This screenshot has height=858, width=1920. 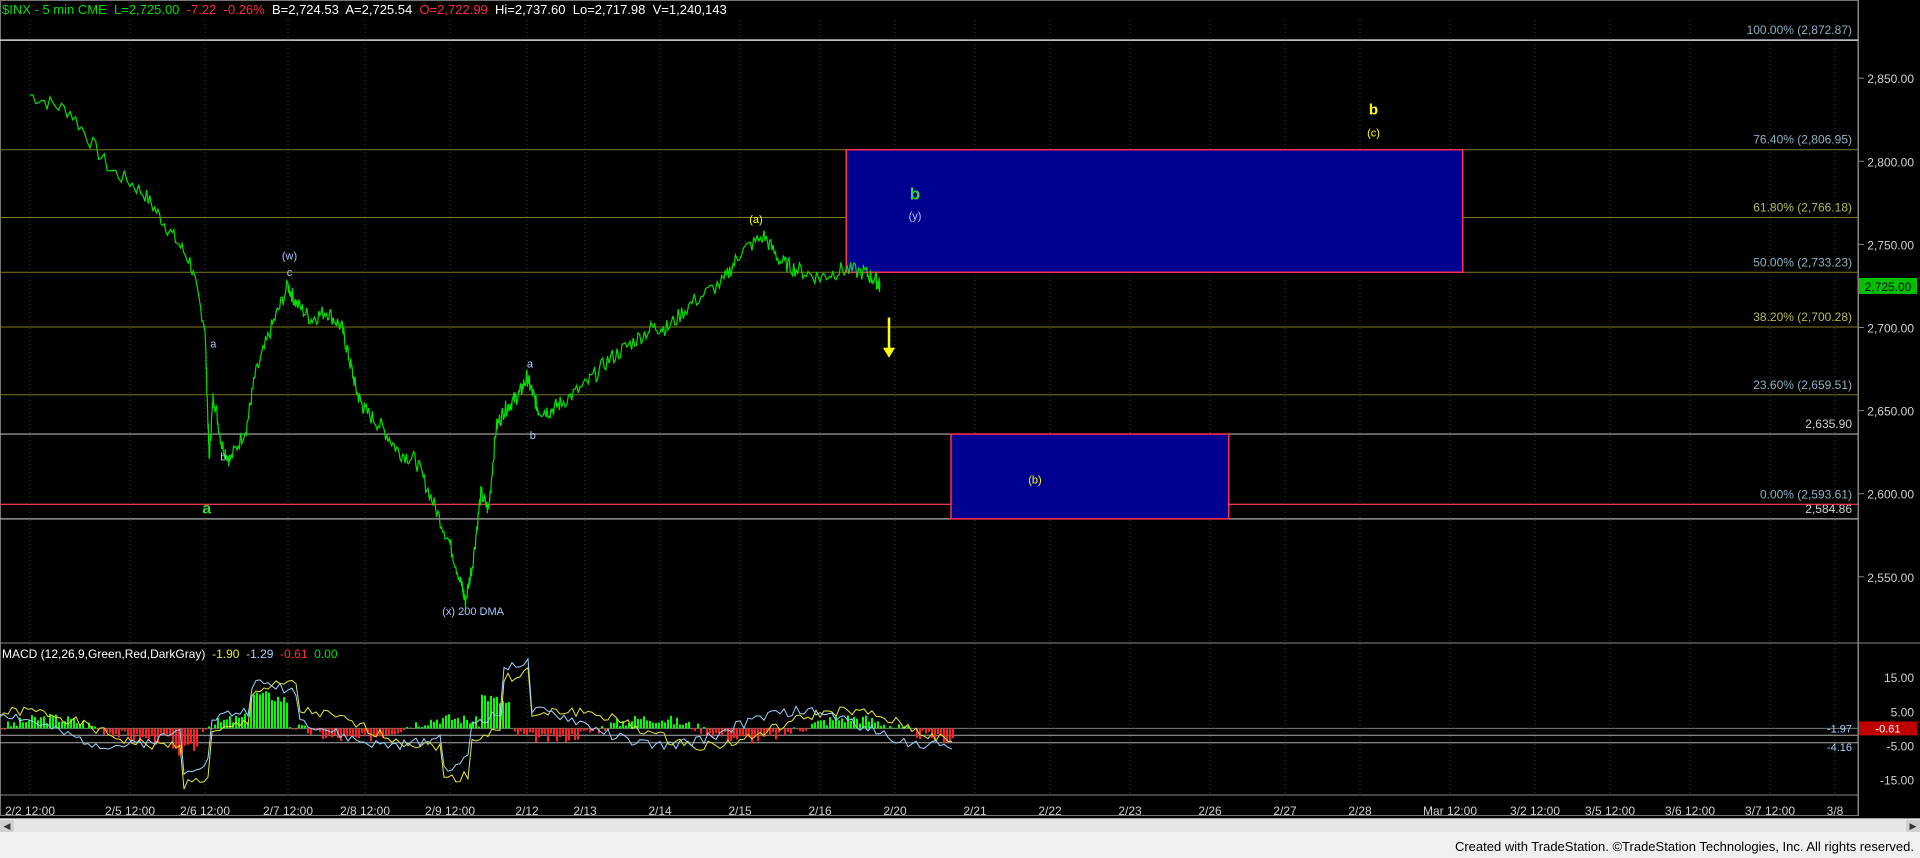 What do you see at coordinates (1887, 729) in the screenshot?
I see `macd-current-label: -0.61` at bounding box center [1887, 729].